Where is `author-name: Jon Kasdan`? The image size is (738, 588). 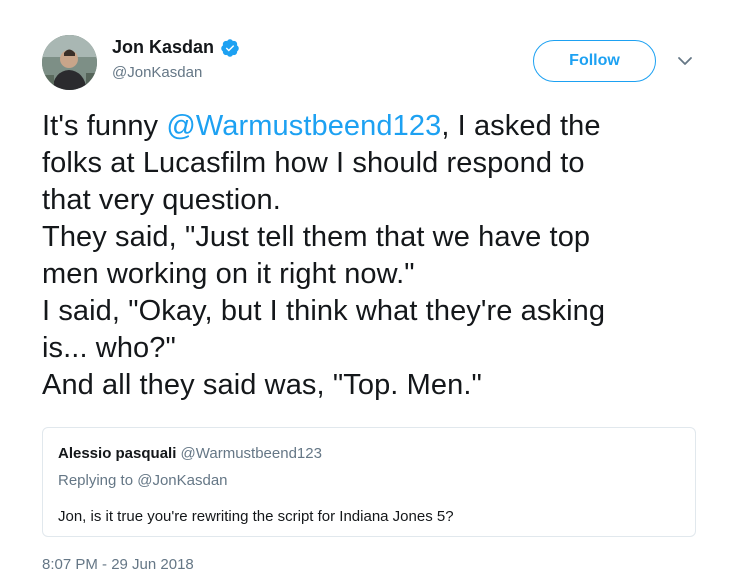
author-name: Jon Kasdan is located at coordinates (163, 47).